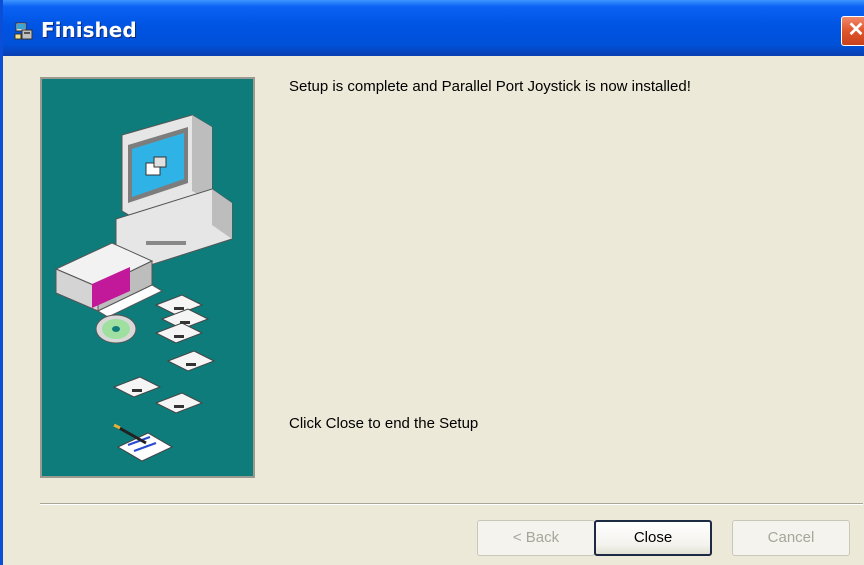  Describe the element at coordinates (384, 423) in the screenshot. I see `instruction-message: Click Close to end the Setup` at that location.